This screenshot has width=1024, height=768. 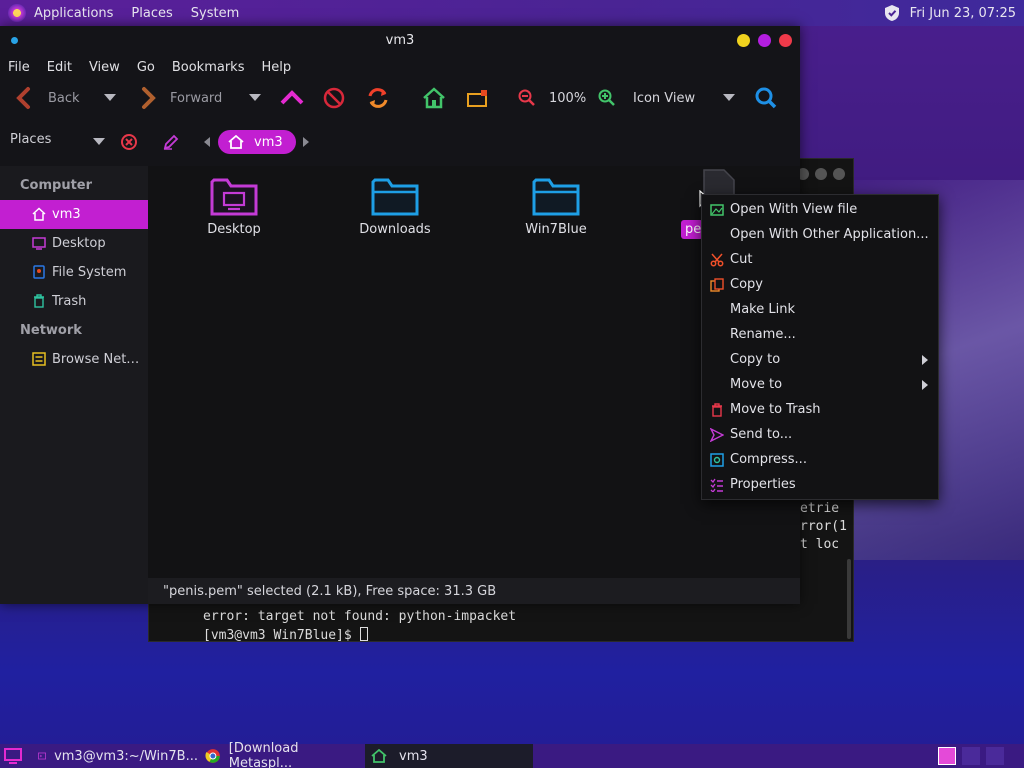 What do you see at coordinates (151, 13) in the screenshot?
I see `places-menu: Places` at bounding box center [151, 13].